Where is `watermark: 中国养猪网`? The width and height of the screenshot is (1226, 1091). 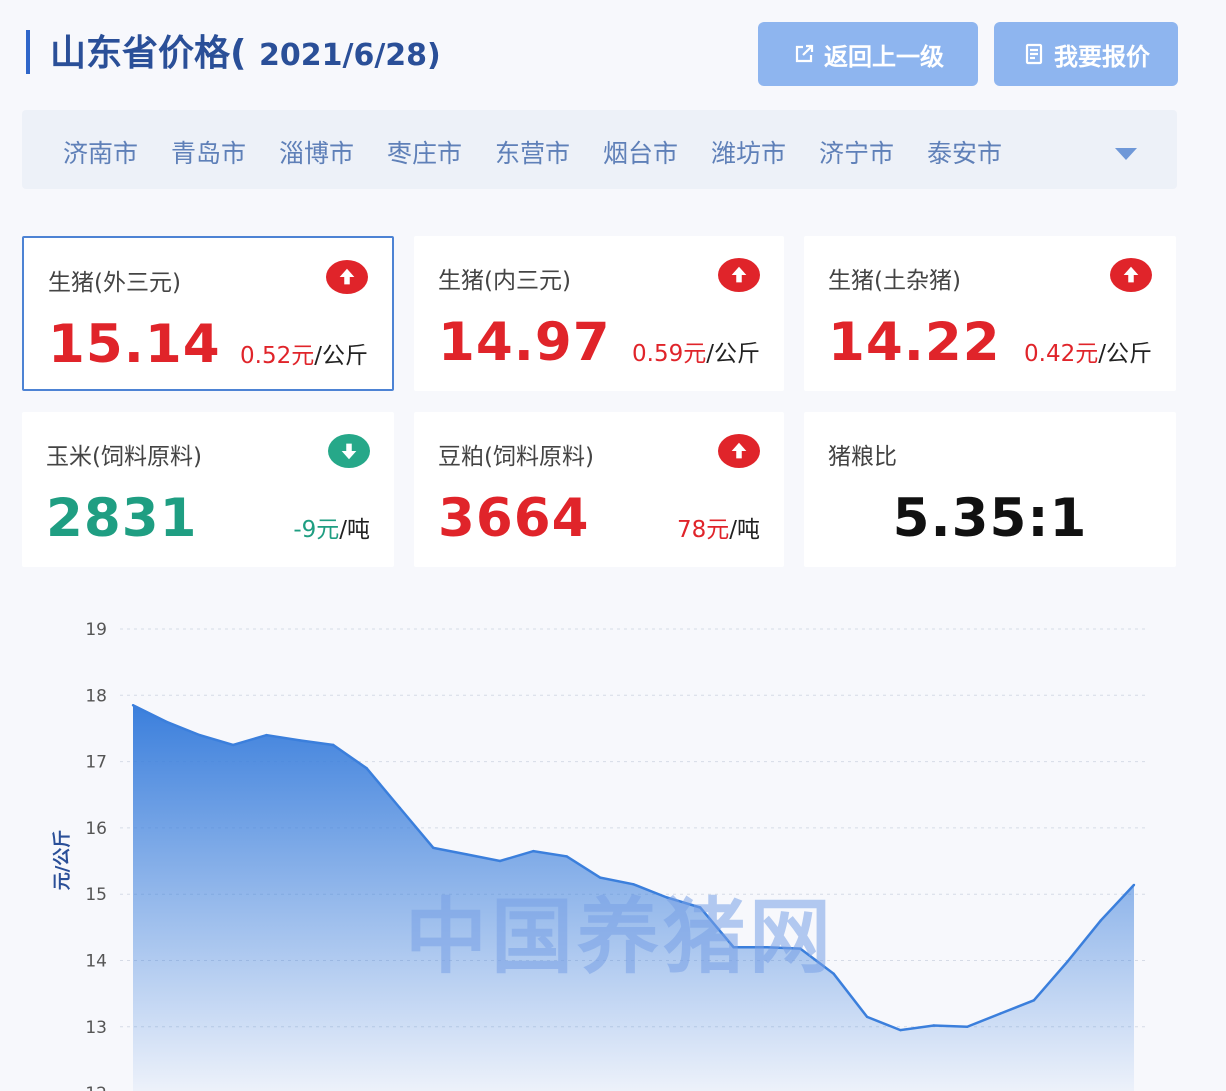 watermark: 中国养猪网 is located at coordinates (620, 937).